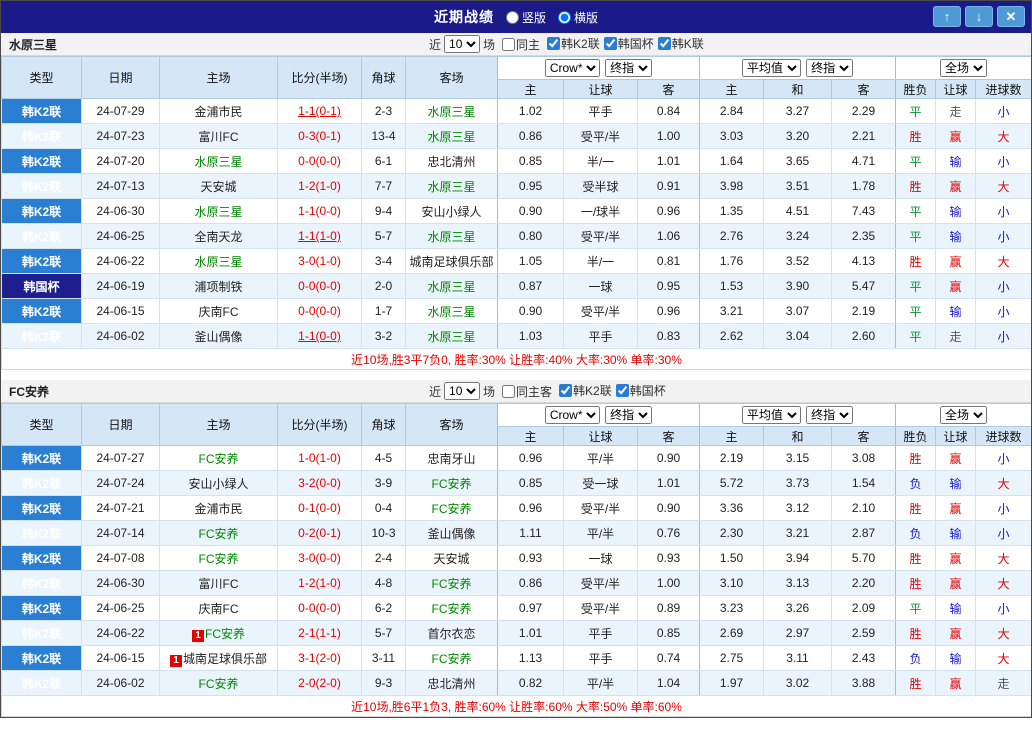 This screenshot has height=736, width=1032. Describe the element at coordinates (797, 658) in the screenshot. I see `euro-draw-odds: 3.11` at that location.